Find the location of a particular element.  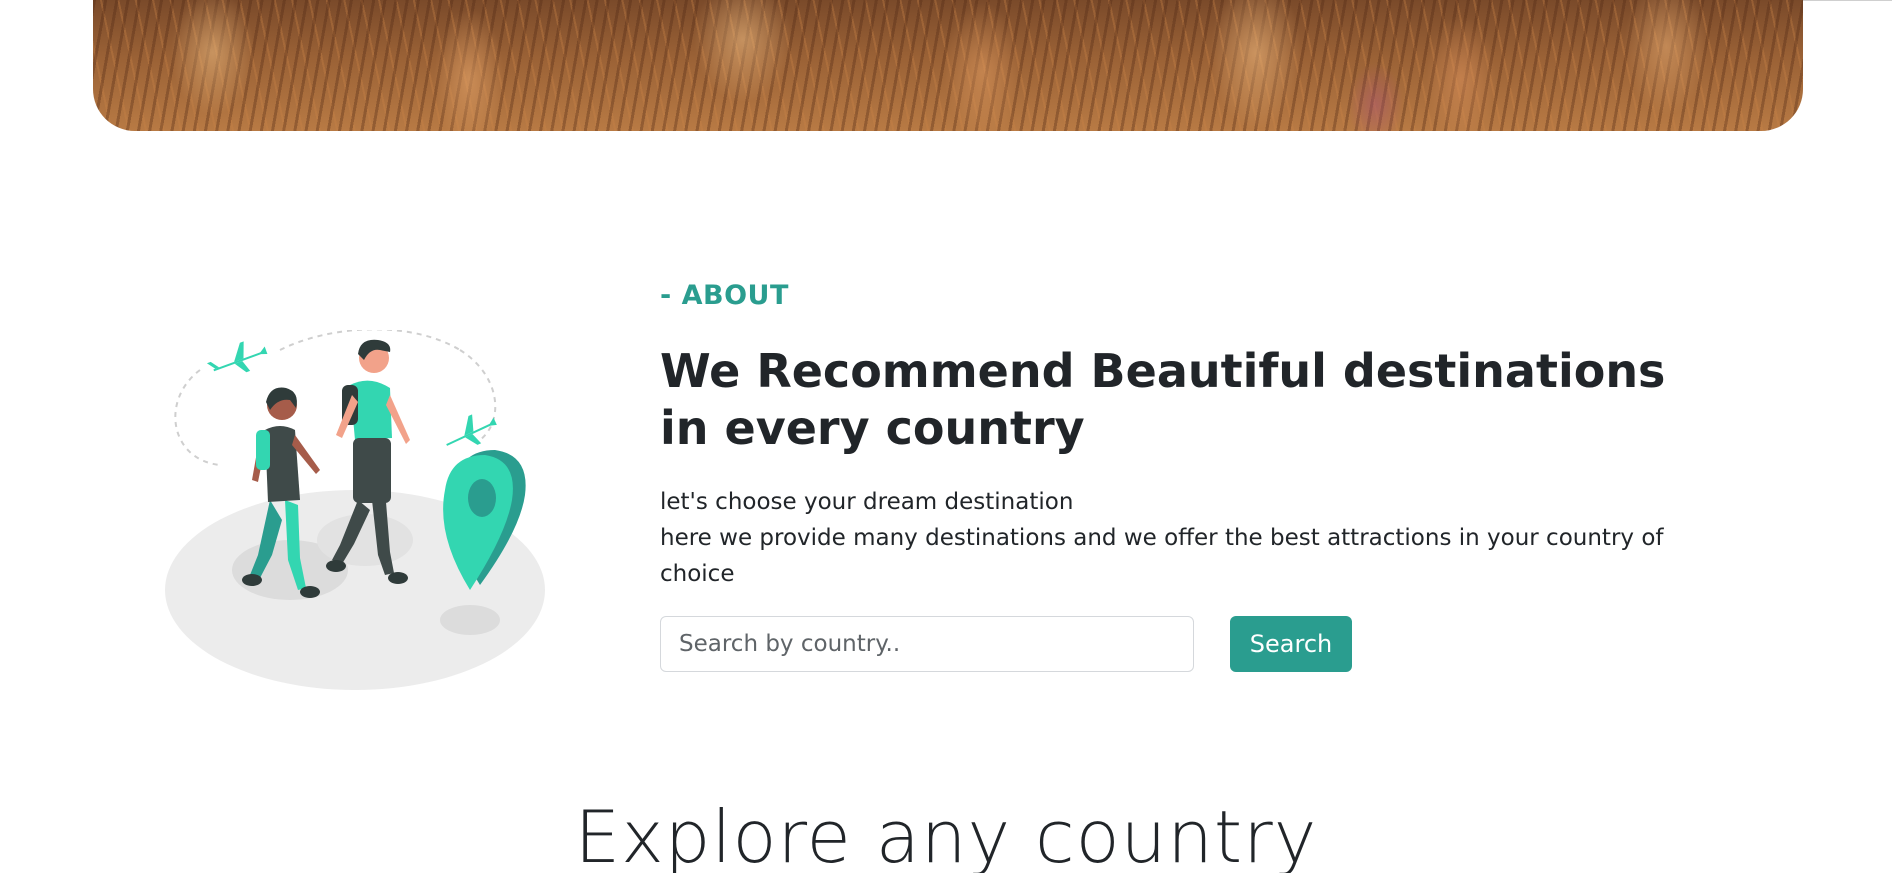

explore-title: Explore any country is located at coordinates (946, 834).